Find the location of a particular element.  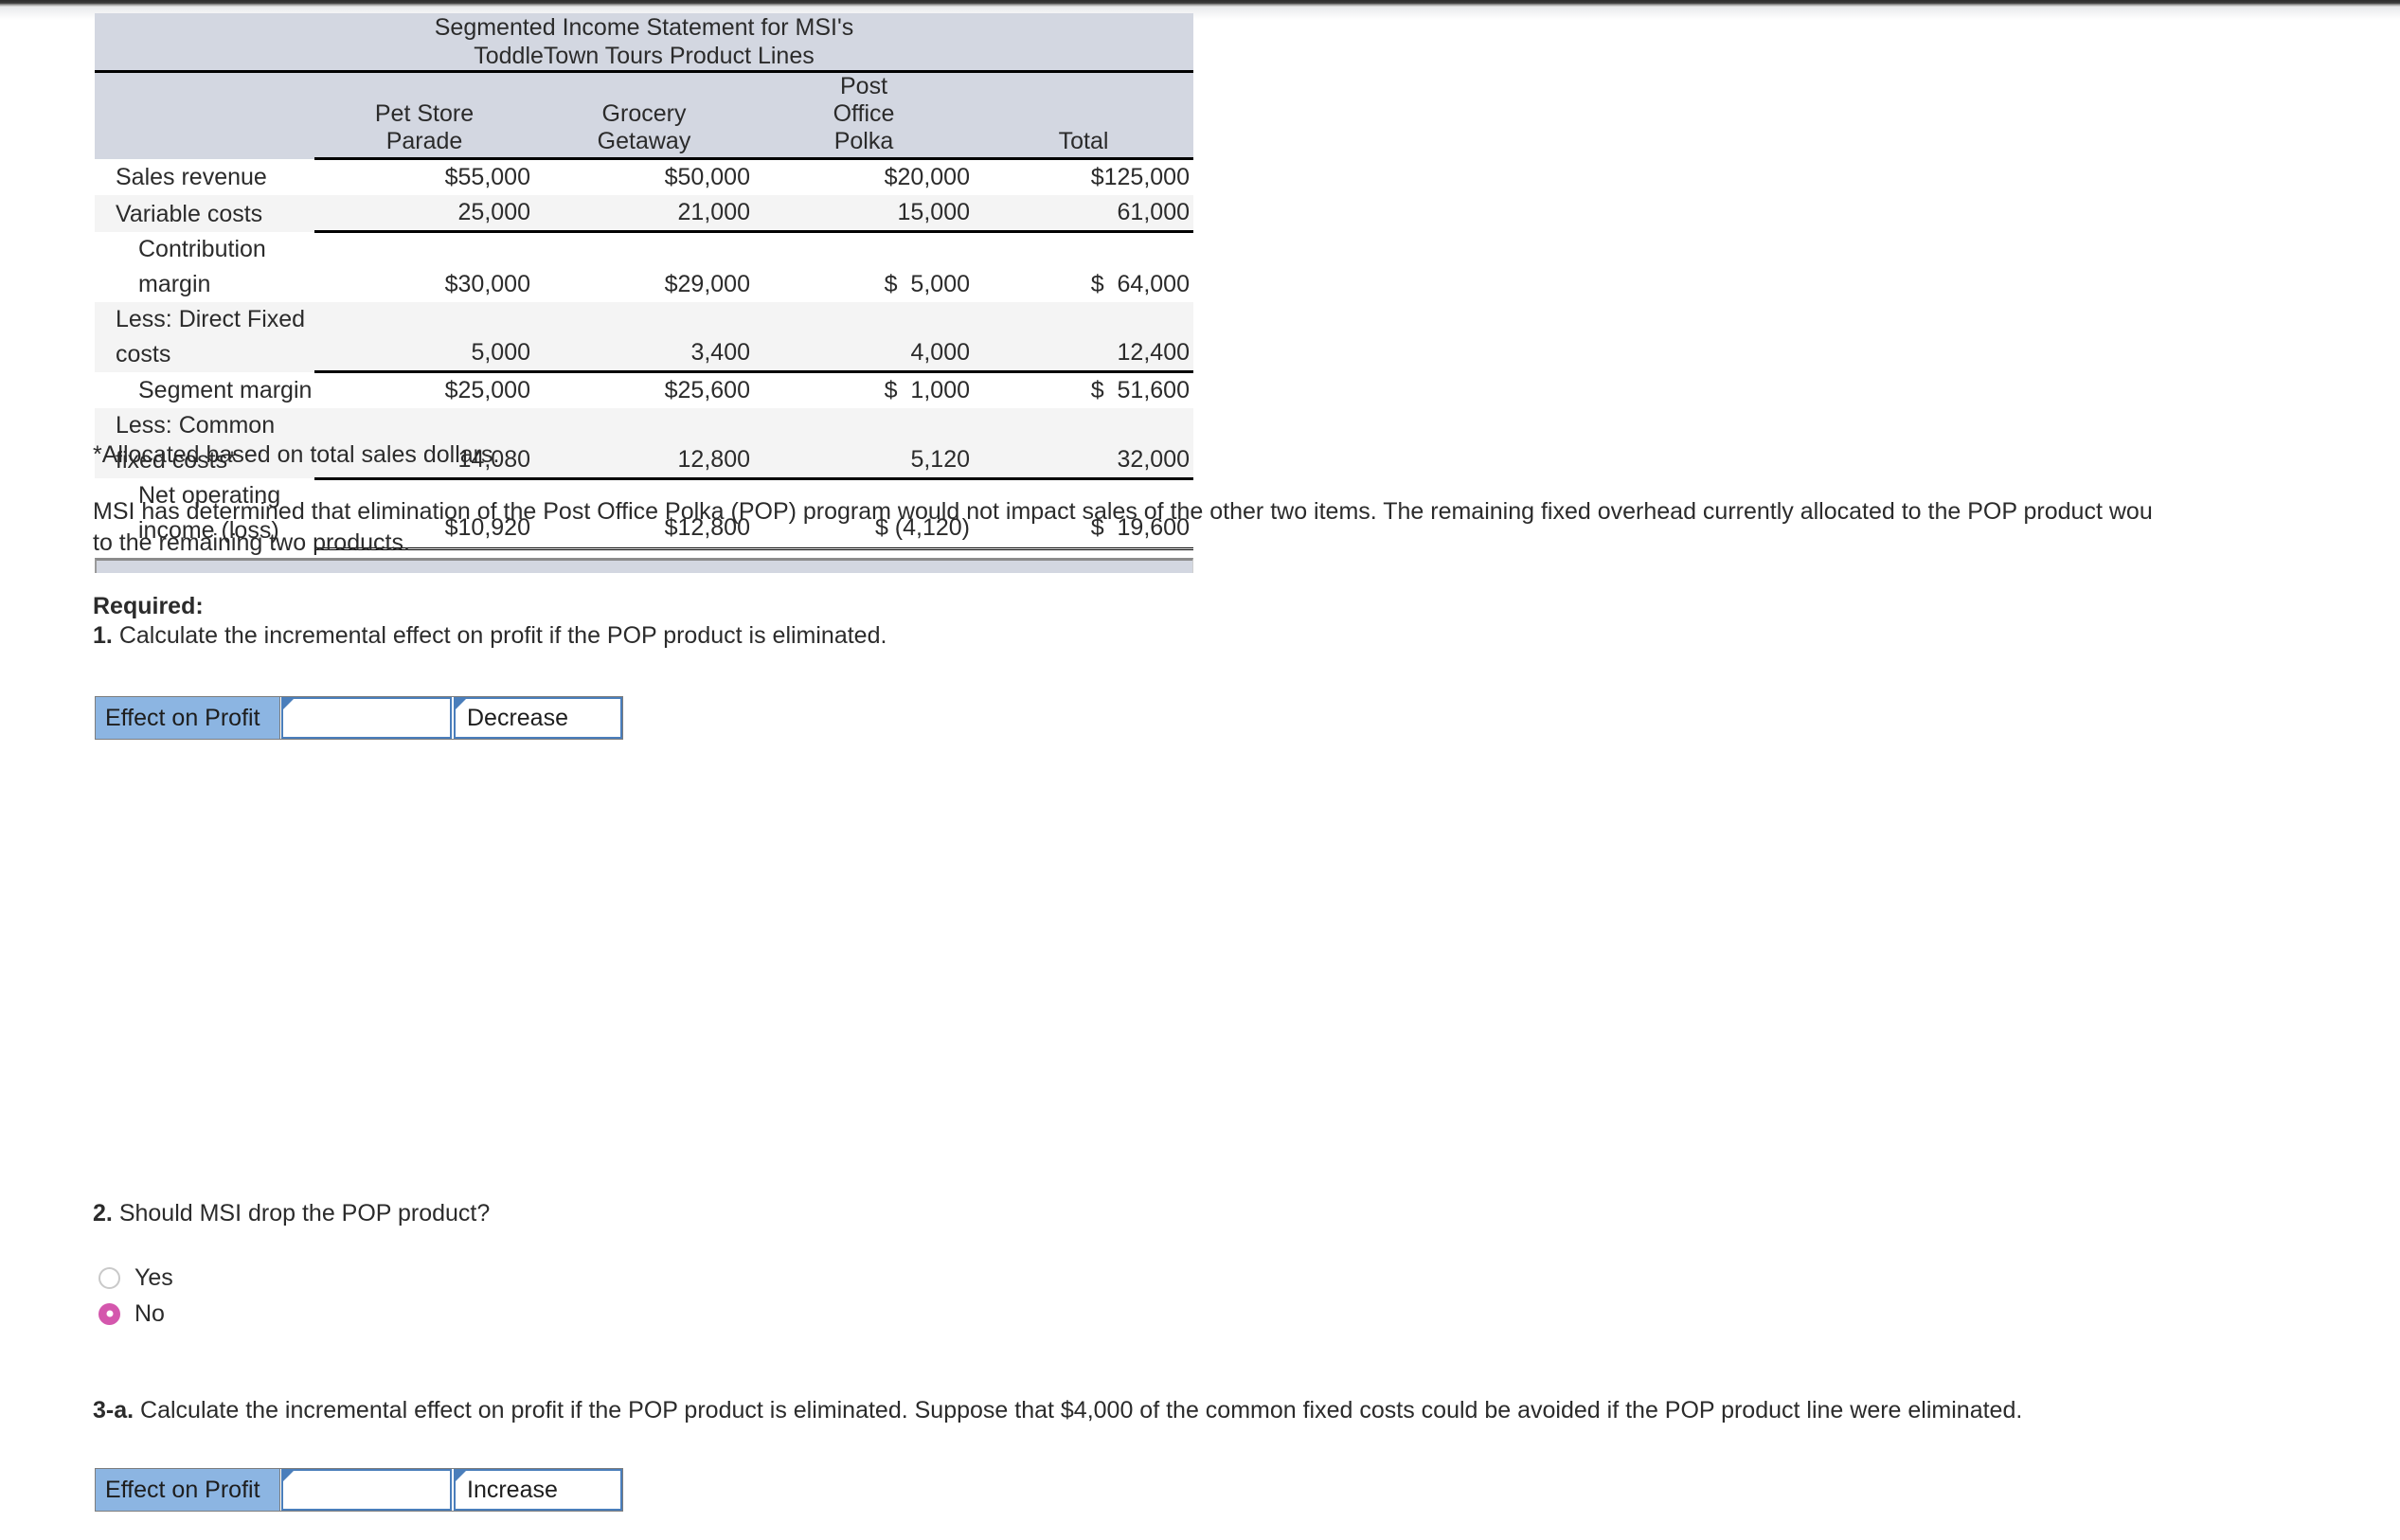

row-value-total: 32,000 is located at coordinates (1083, 444).